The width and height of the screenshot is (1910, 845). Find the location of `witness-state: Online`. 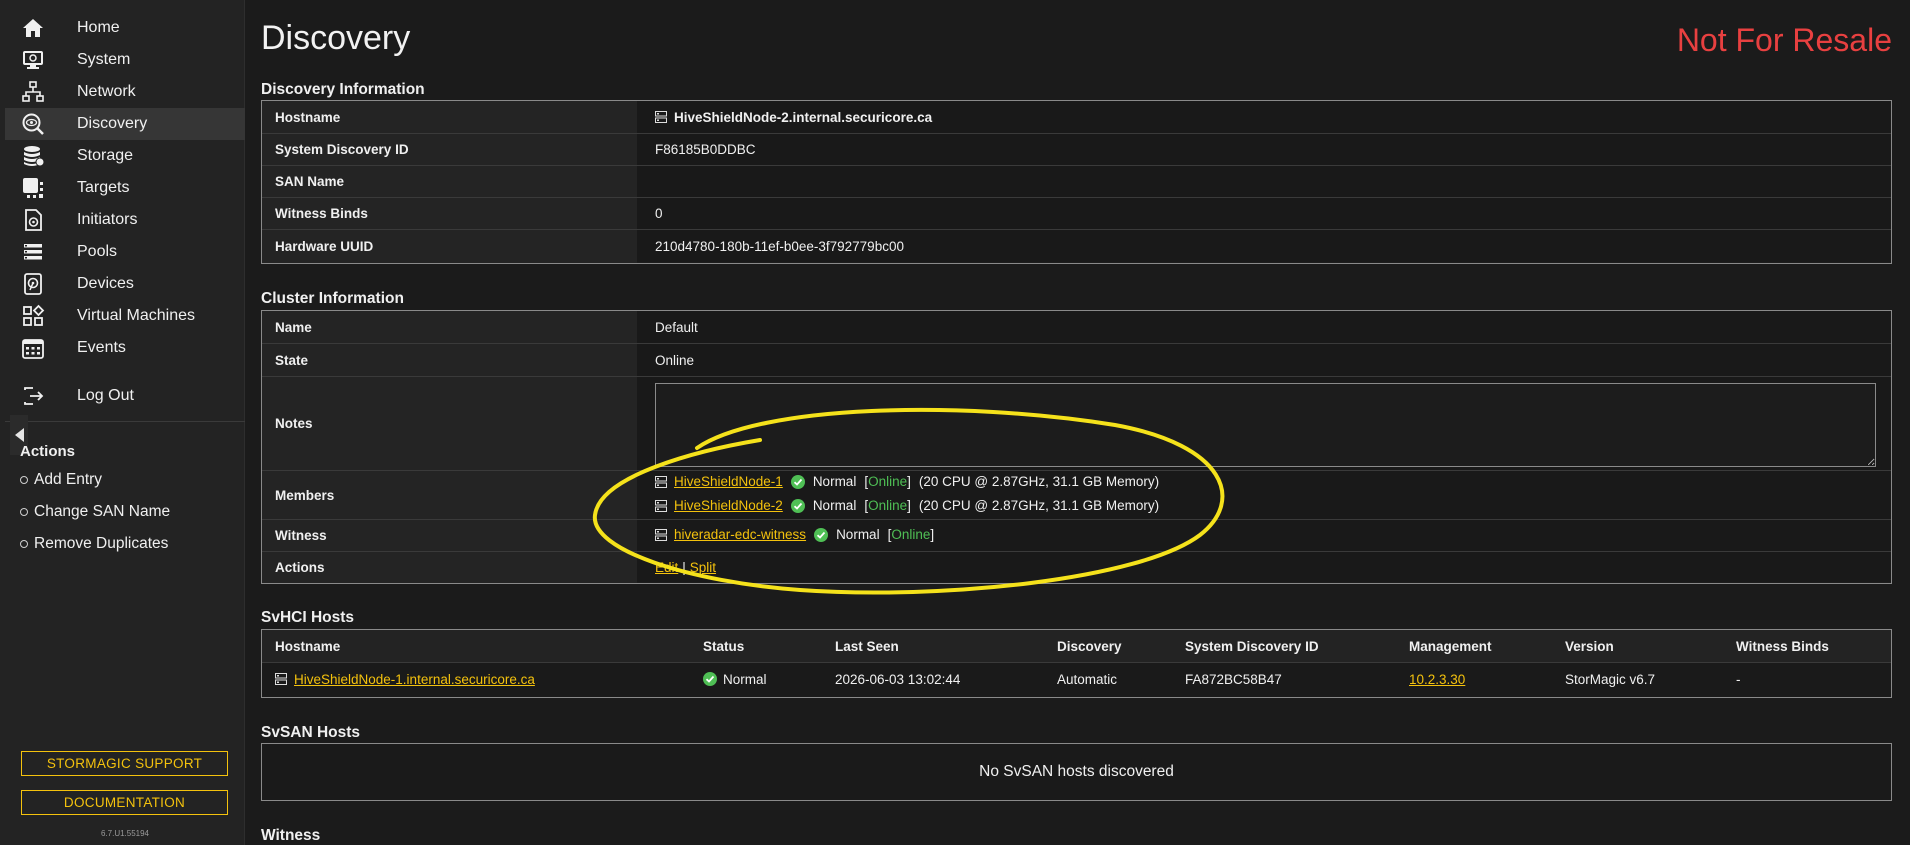

witness-state: Online is located at coordinates (911, 534).